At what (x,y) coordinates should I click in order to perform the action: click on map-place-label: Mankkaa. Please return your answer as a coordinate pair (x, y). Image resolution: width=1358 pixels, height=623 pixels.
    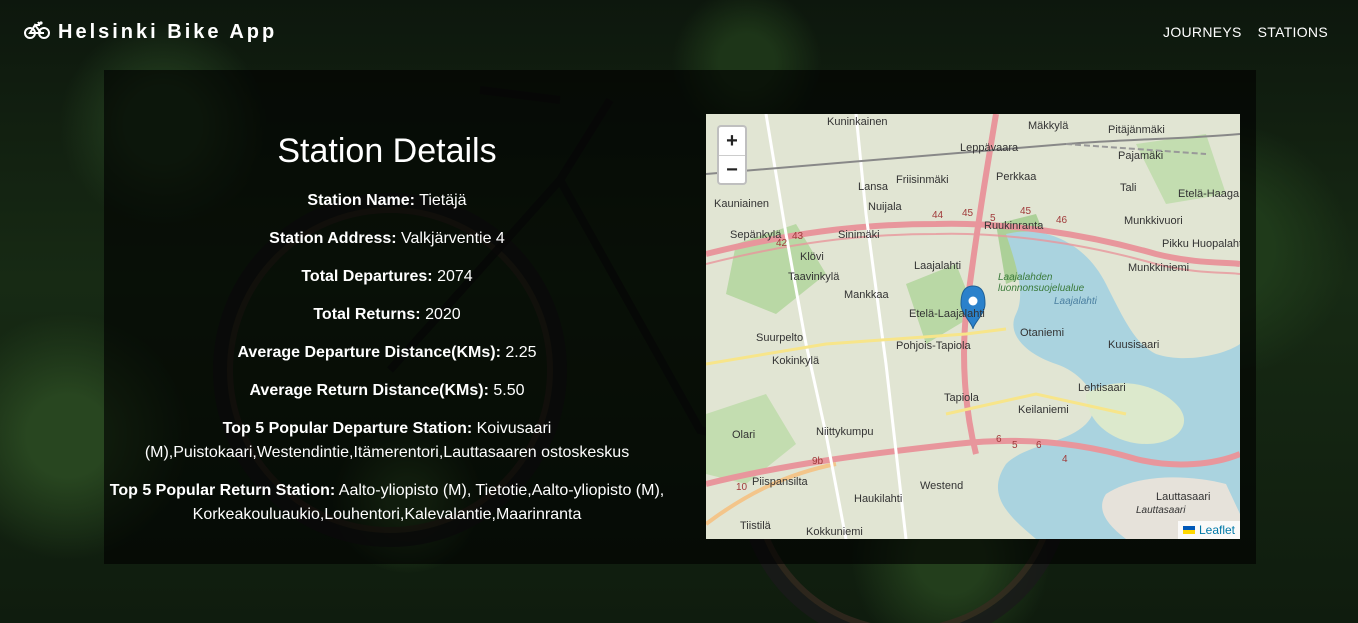
    Looking at the image, I should click on (866, 295).